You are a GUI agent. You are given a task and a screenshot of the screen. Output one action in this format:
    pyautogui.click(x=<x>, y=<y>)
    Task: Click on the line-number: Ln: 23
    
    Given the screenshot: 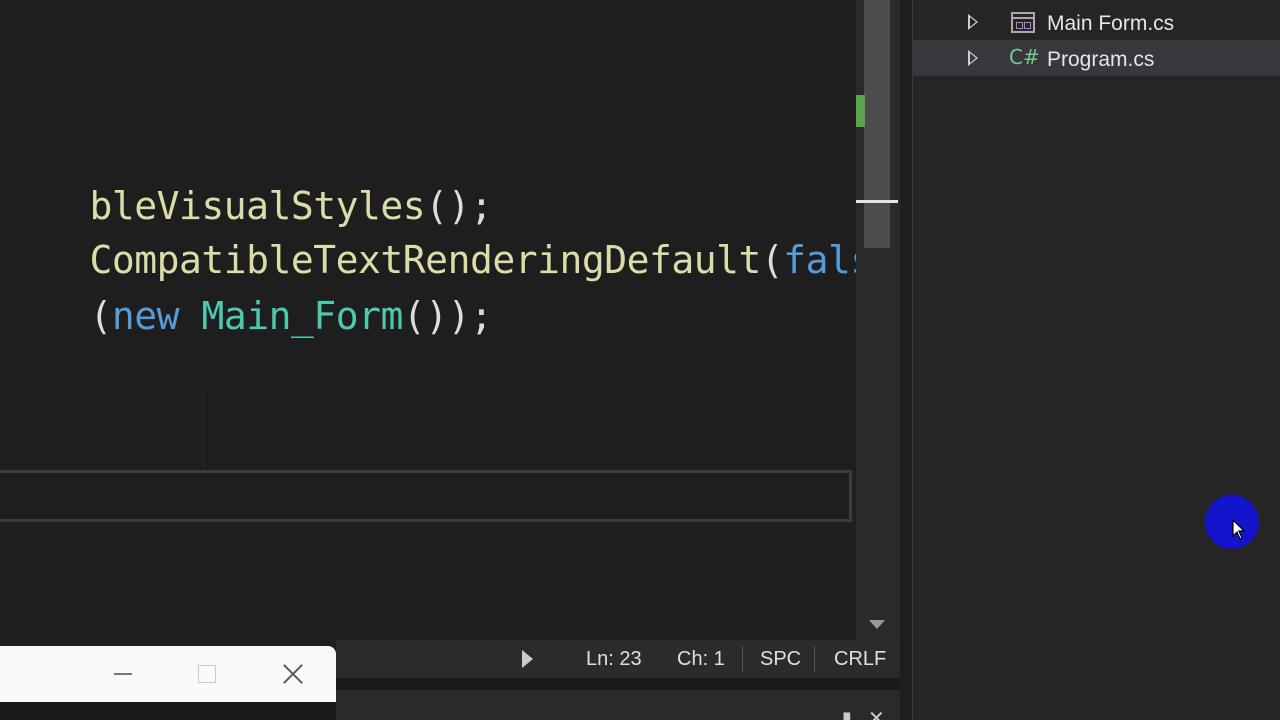 What is the action you would take?
    pyautogui.click(x=614, y=659)
    